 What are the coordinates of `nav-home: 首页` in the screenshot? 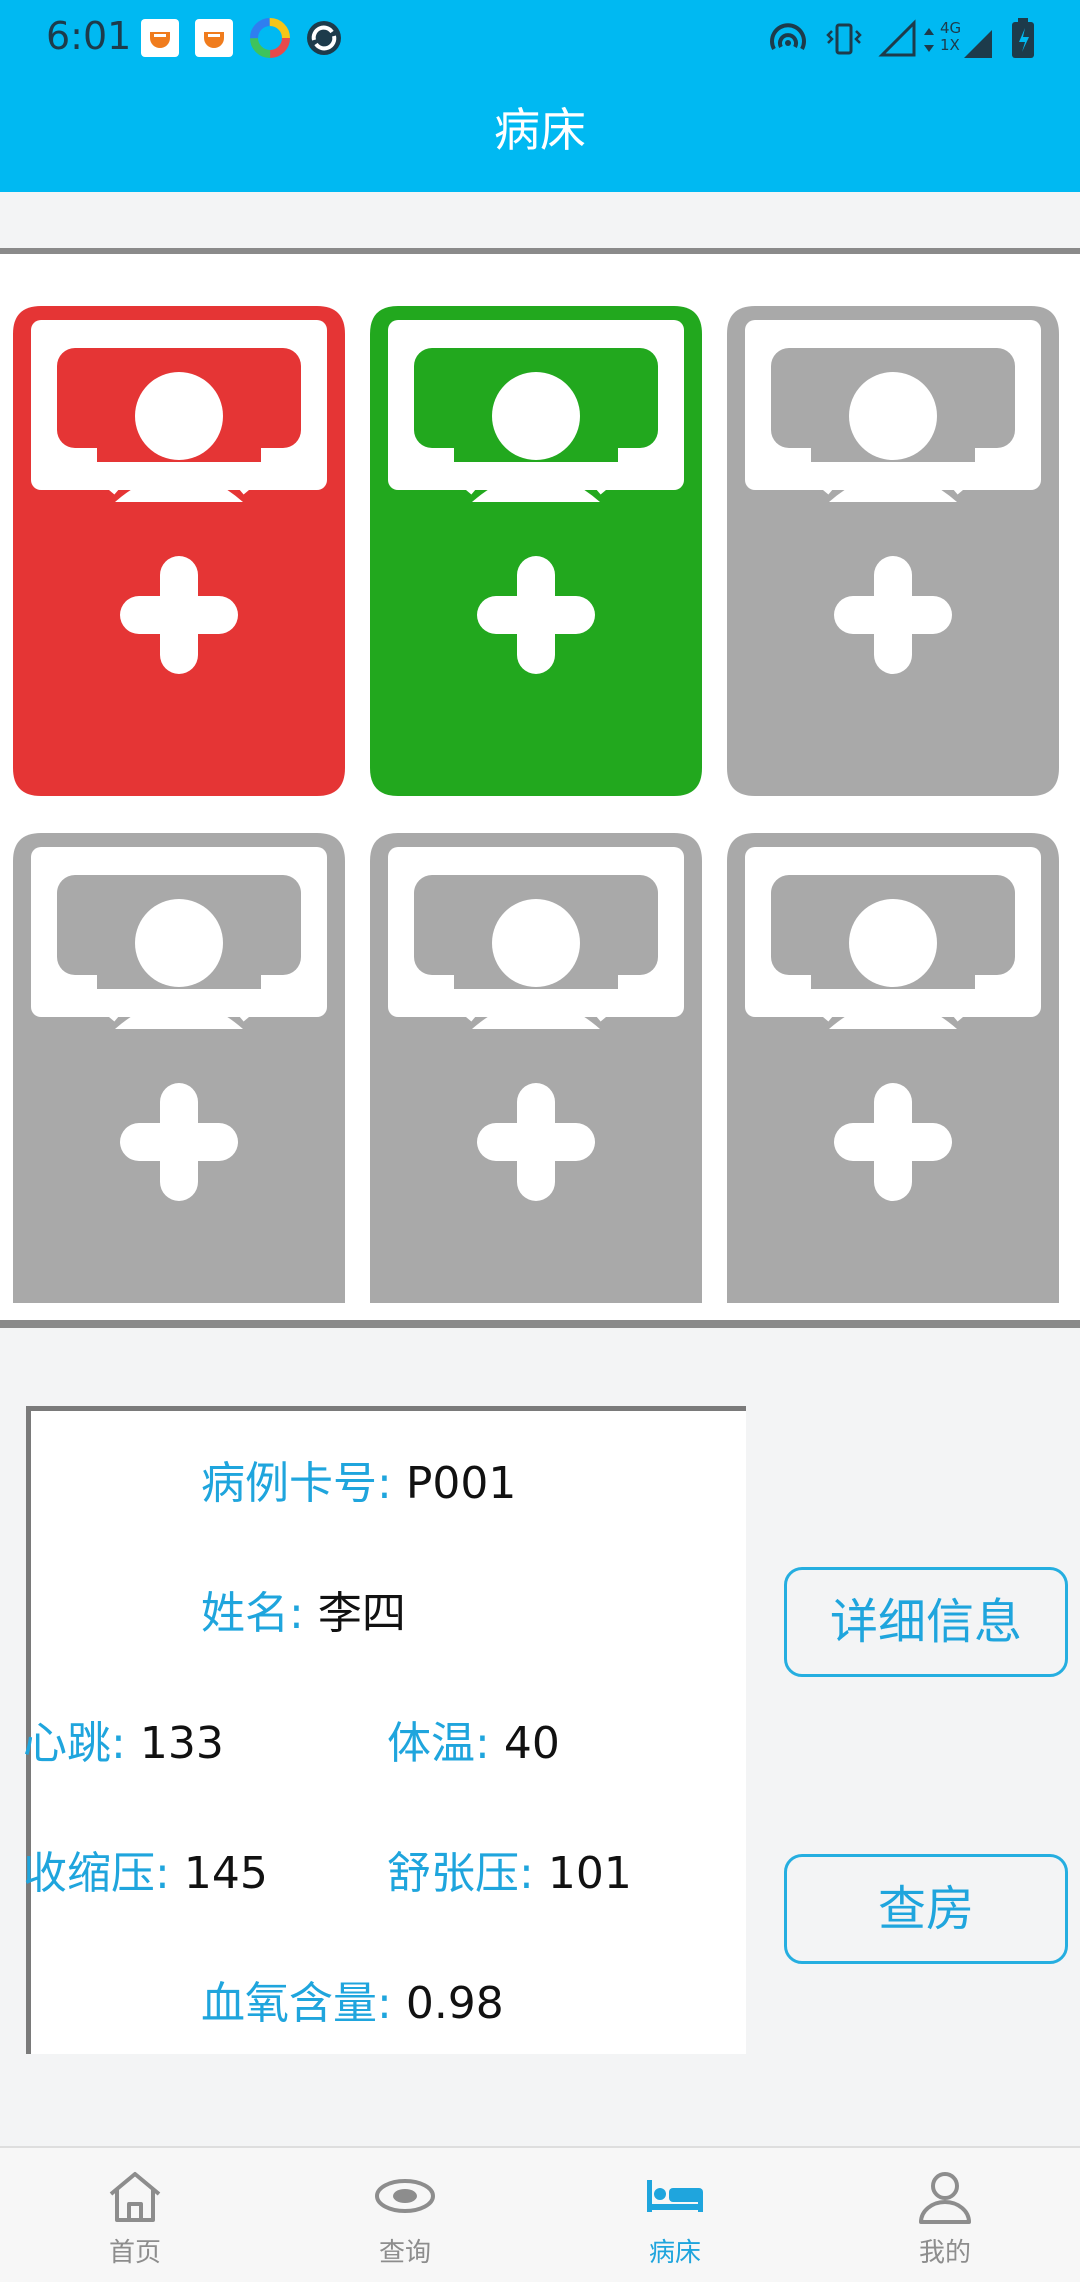 It's located at (135, 2215).